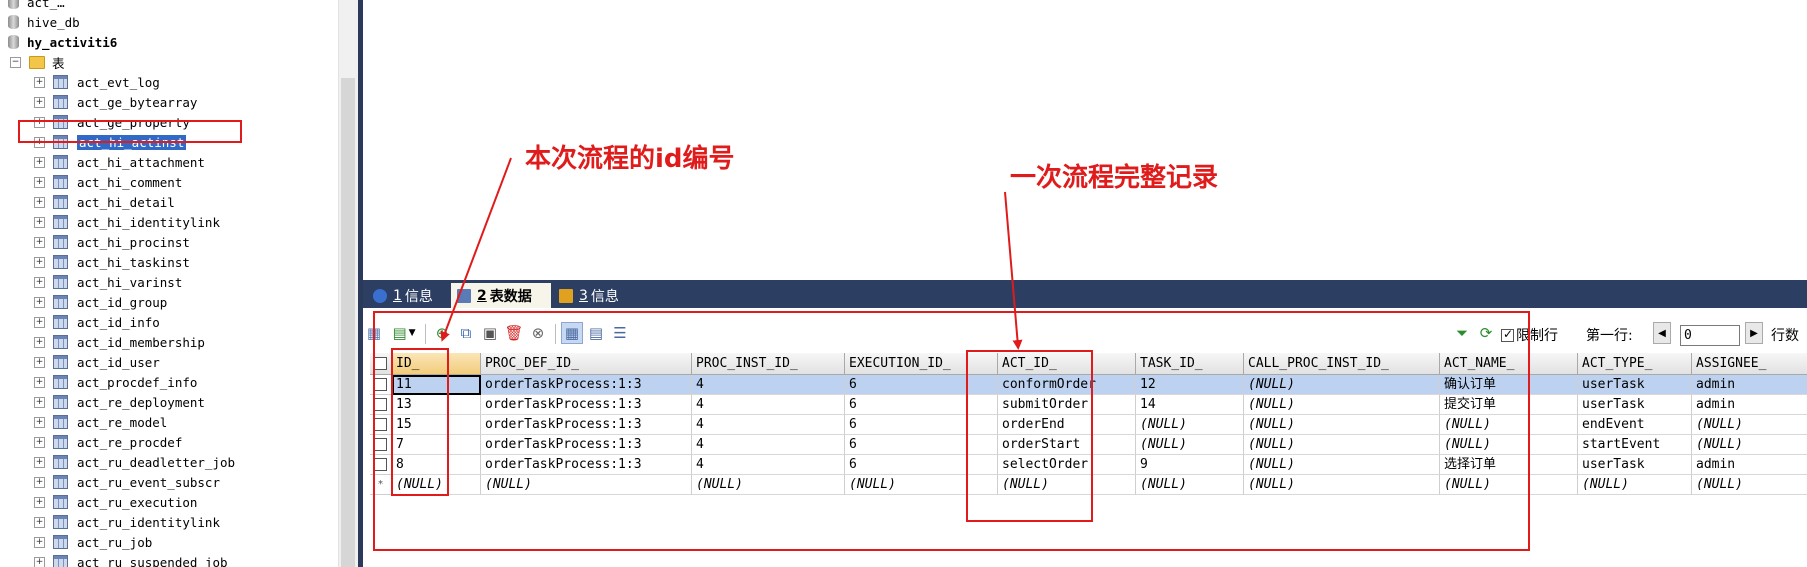  I want to click on result-tabs: 1 信息 2 表数据 3 信息, so click(1085, 294).